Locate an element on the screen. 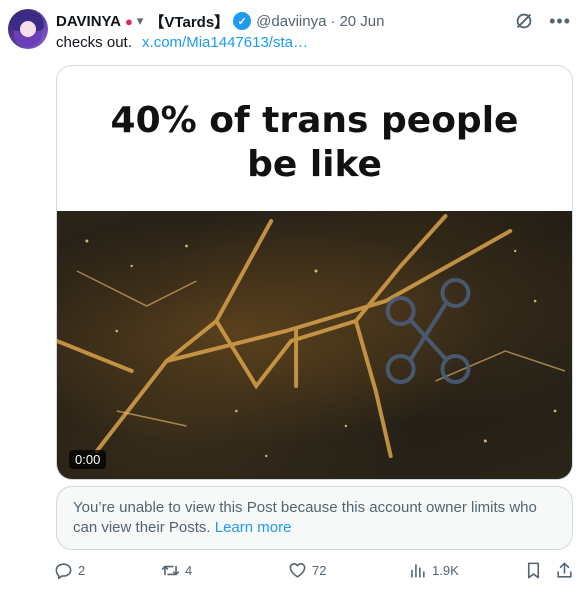 The height and width of the screenshot is (593, 585). more-icon: ••• is located at coordinates (560, 21).